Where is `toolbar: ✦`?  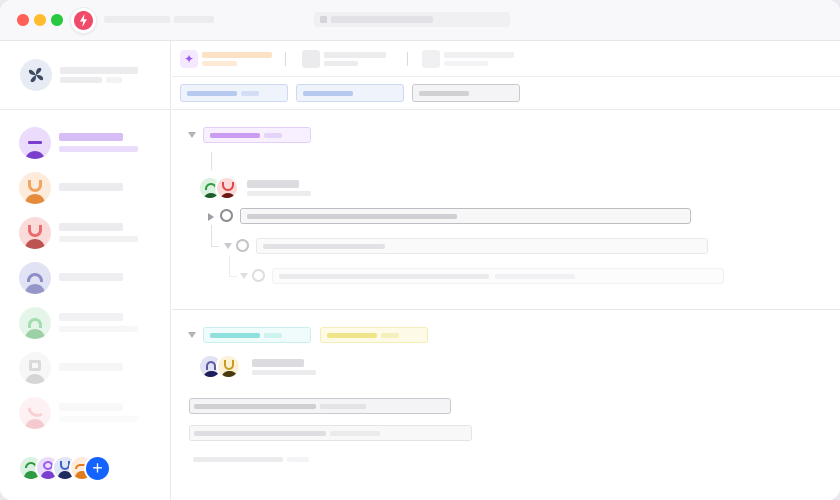
toolbar: ✦ is located at coordinates (506, 59).